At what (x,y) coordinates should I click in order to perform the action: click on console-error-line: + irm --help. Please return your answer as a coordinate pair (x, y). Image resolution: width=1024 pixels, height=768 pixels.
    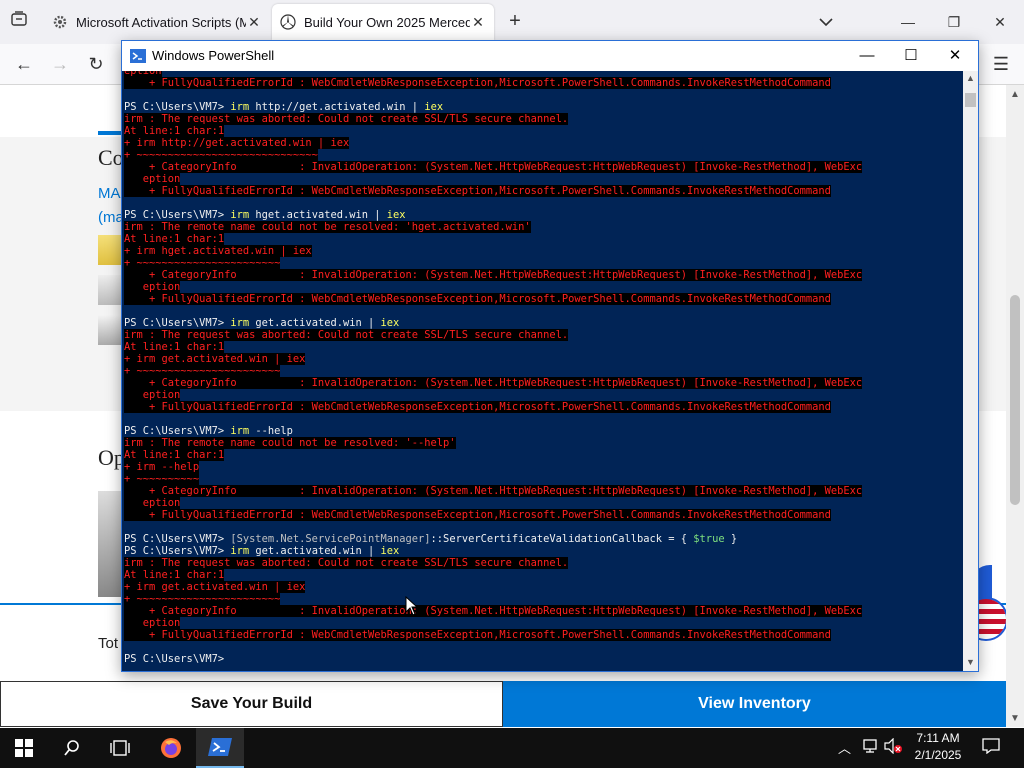
    Looking at the image, I should click on (162, 467).